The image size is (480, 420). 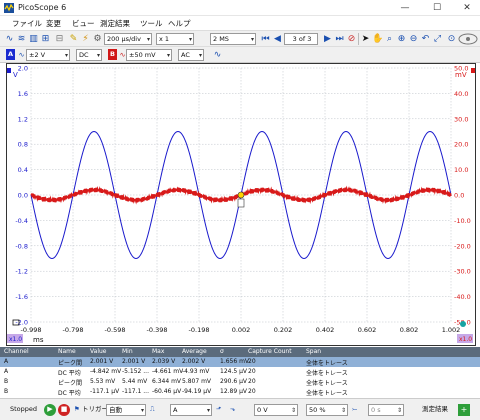 I want to click on hand-icon: ✋, so click(x=377, y=39).